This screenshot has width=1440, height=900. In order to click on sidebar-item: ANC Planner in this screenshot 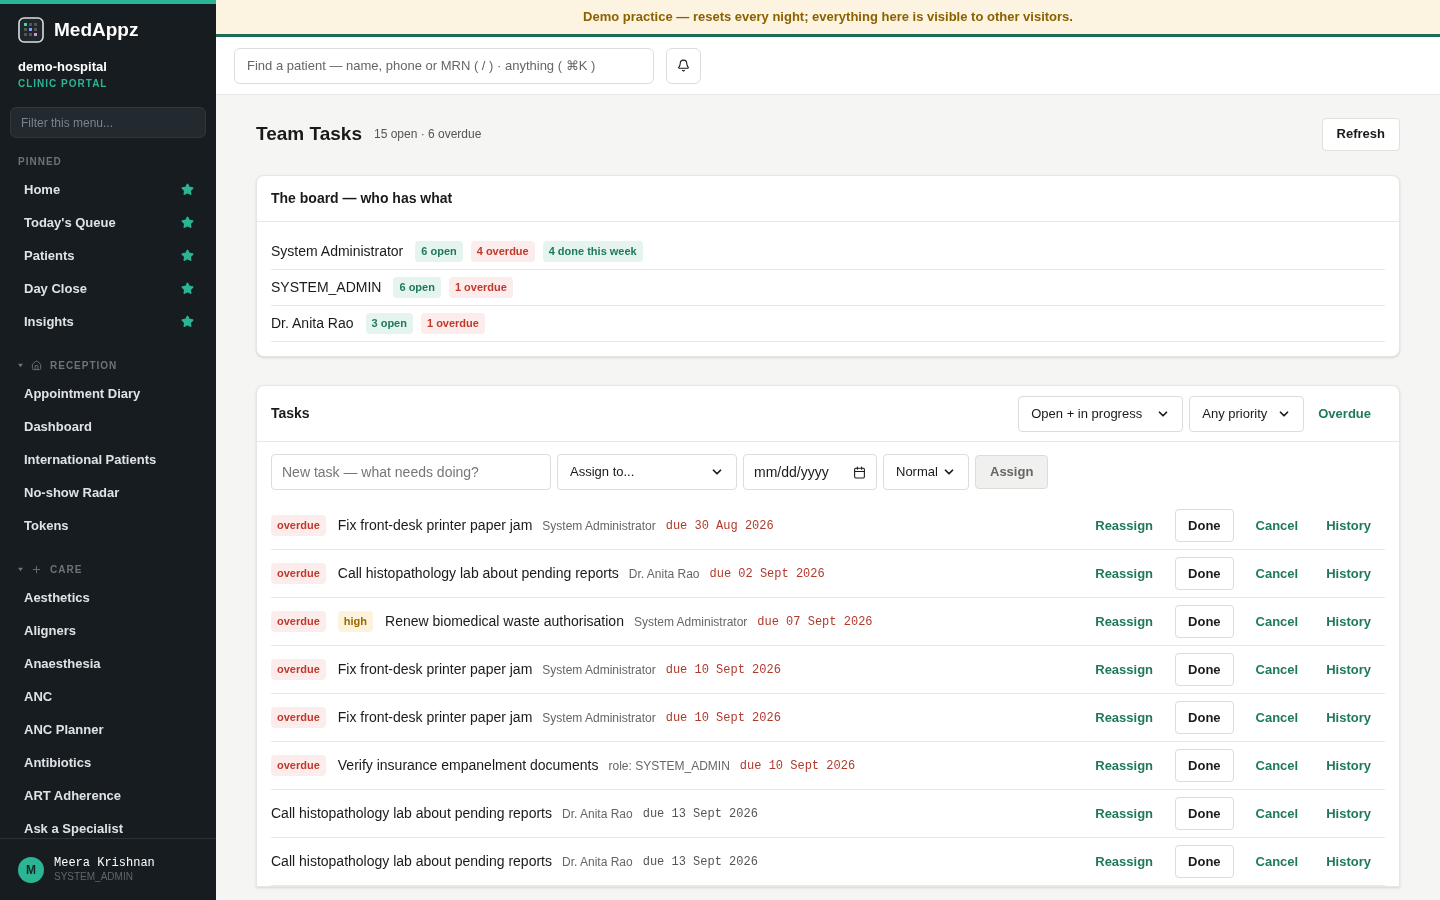, I will do `click(108, 729)`.